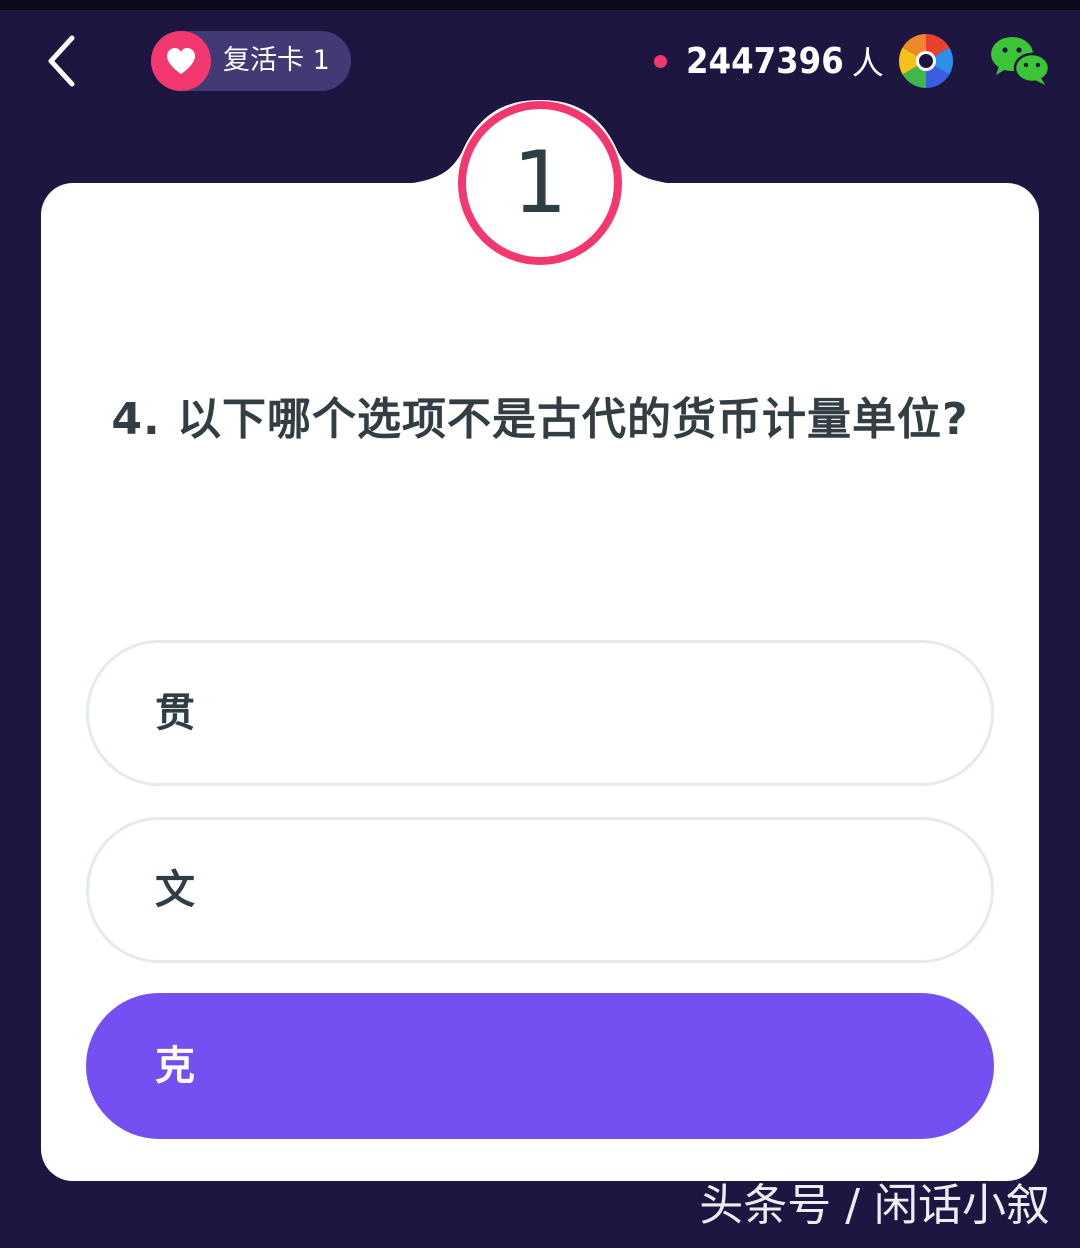 The height and width of the screenshot is (1248, 1080). I want to click on answer-option-label: 文, so click(175, 890).